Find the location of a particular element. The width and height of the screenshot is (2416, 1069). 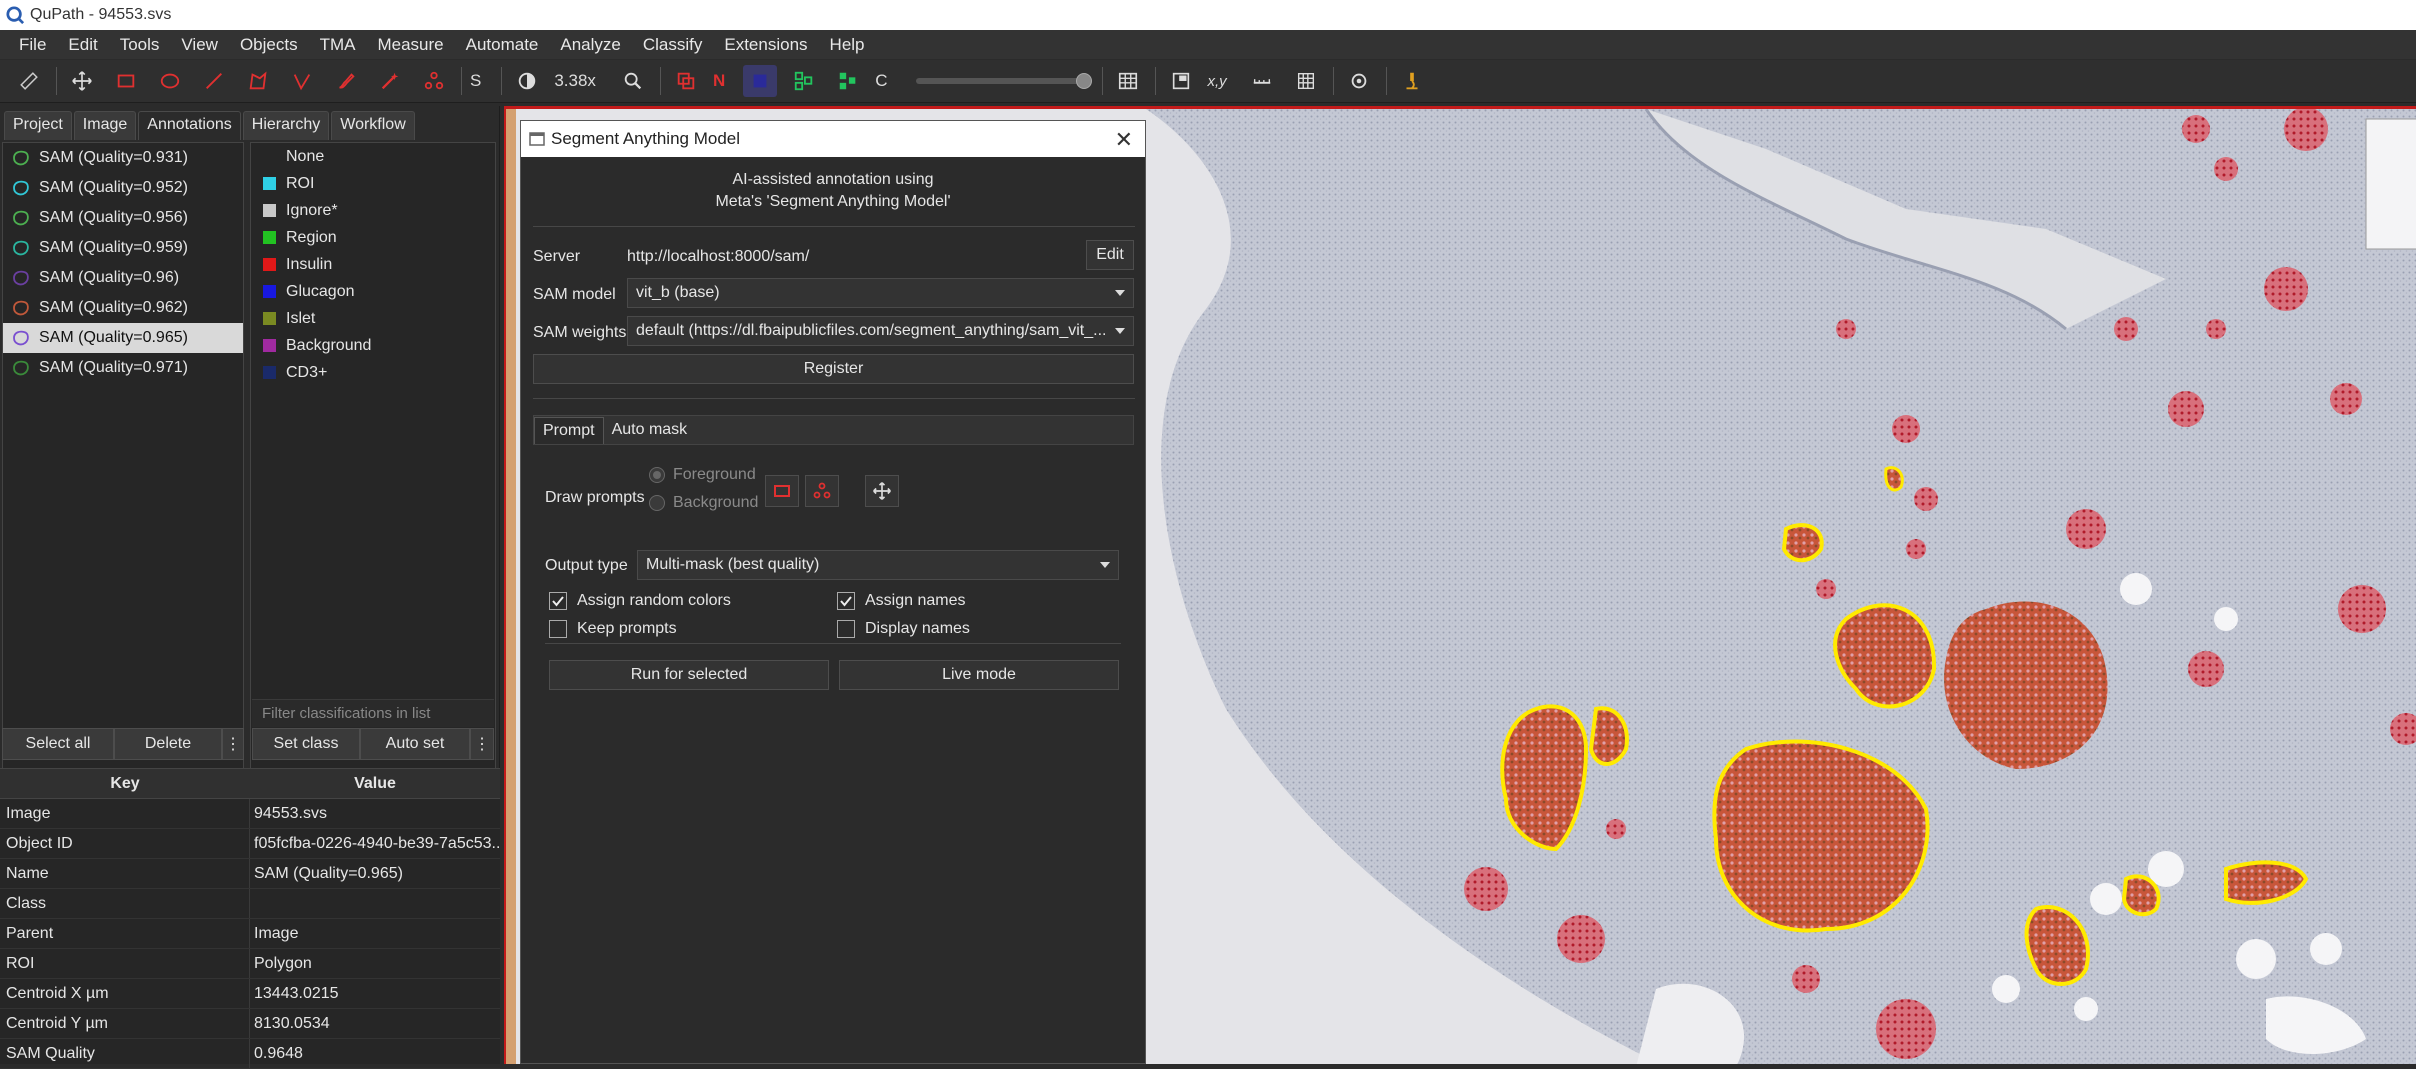

brightness-contrast-button is located at coordinates (527, 81).